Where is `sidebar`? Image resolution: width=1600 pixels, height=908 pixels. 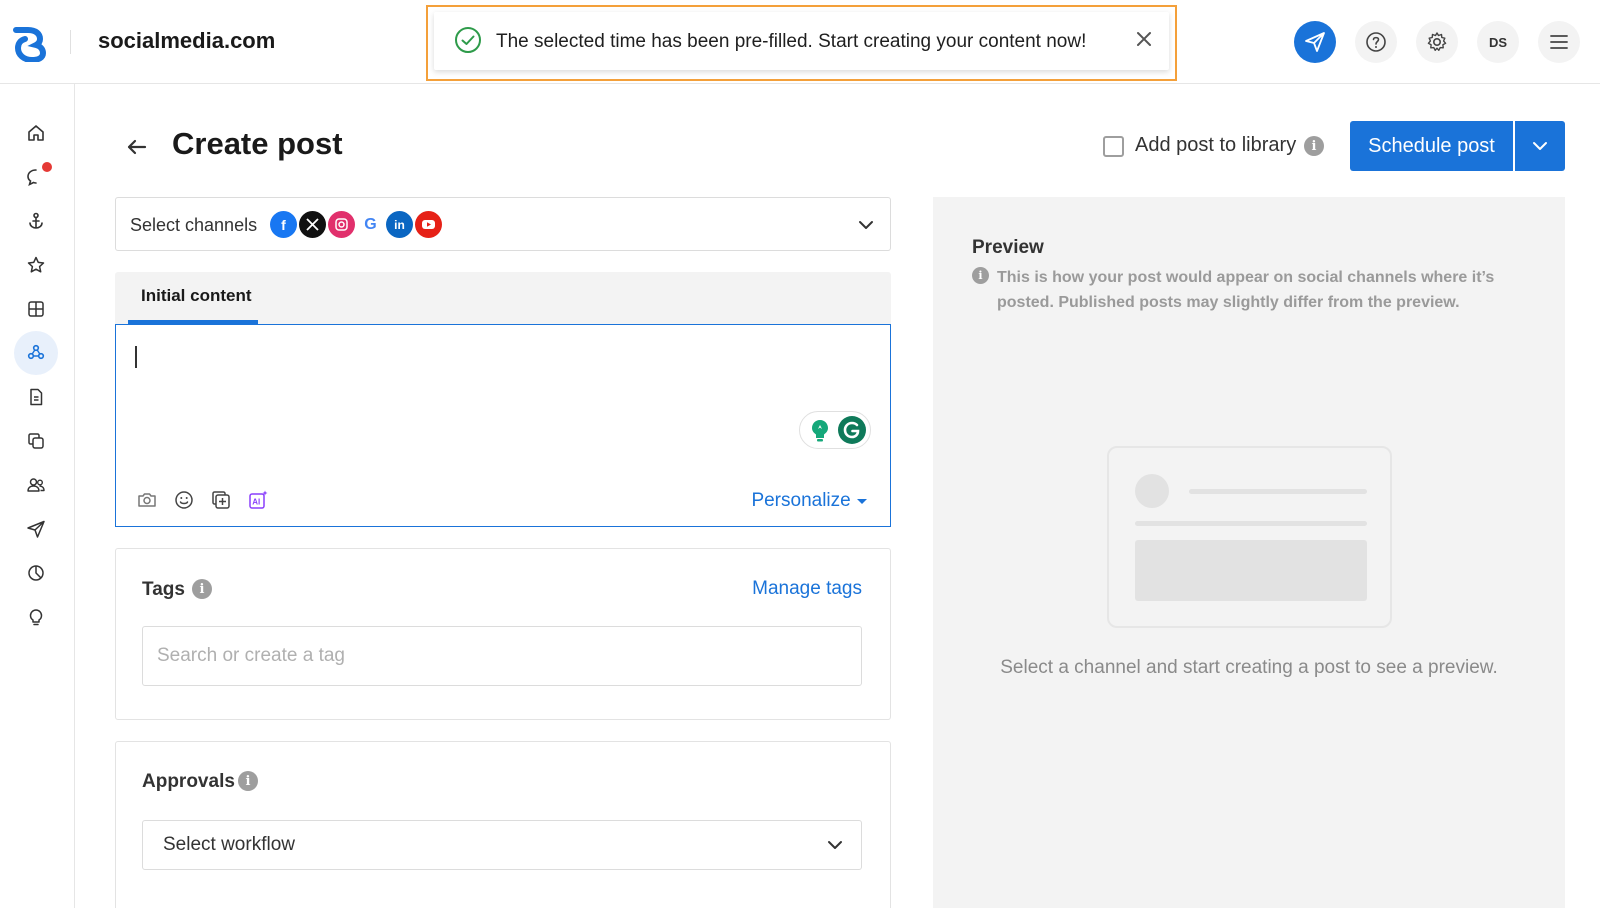
sidebar is located at coordinates (37, 496).